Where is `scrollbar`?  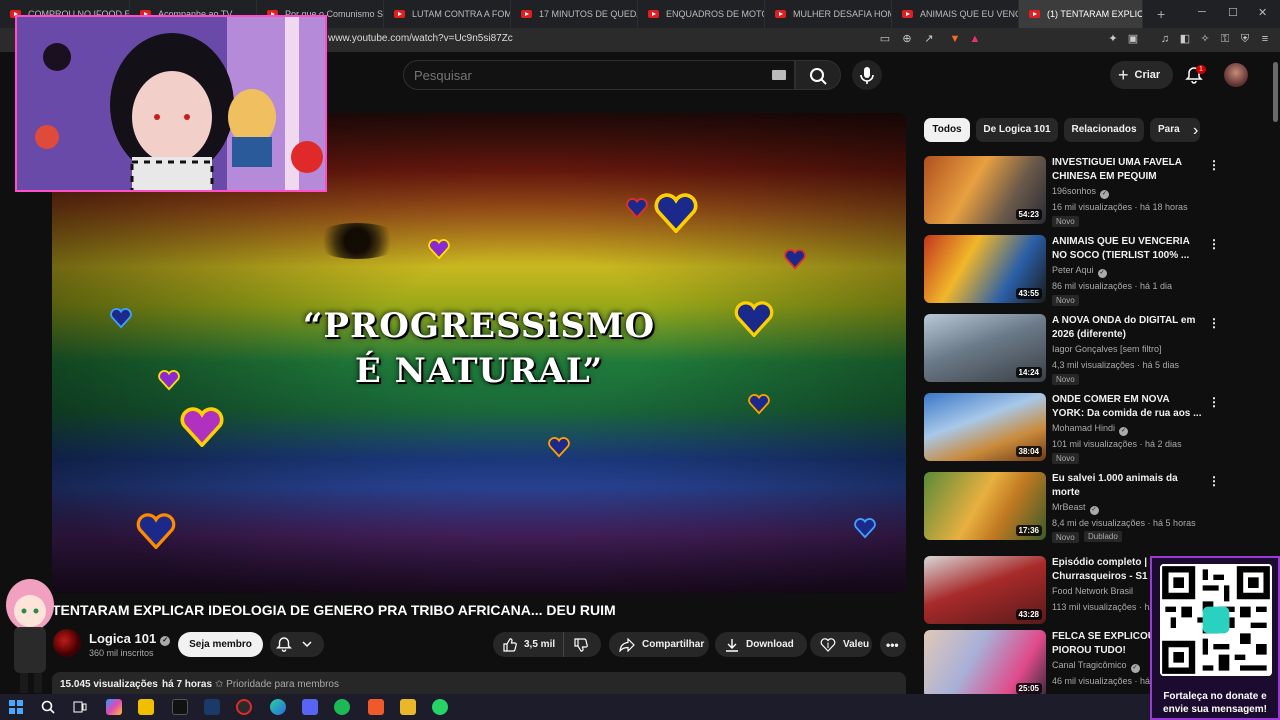
scrollbar is located at coordinates (1275, 302).